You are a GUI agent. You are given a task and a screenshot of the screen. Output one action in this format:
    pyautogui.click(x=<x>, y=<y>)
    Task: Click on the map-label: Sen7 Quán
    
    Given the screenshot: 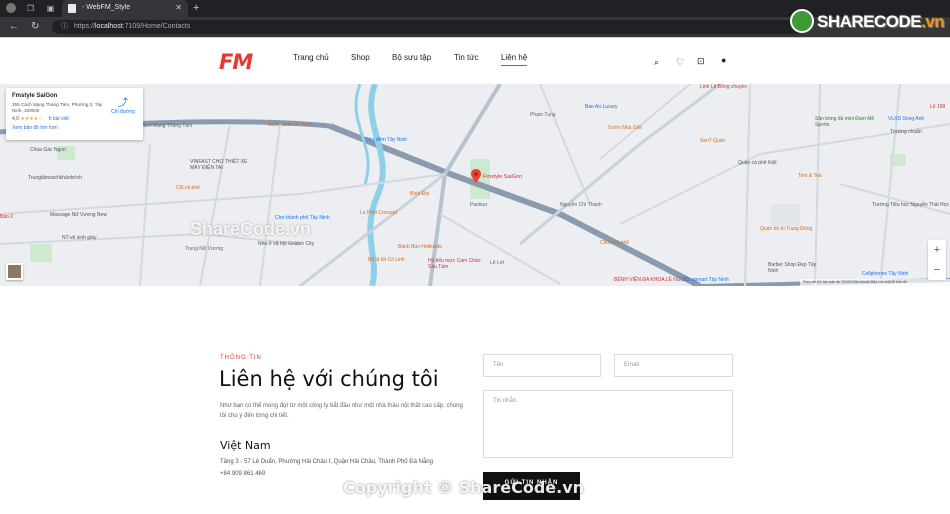 What is the action you would take?
    pyautogui.click(x=713, y=141)
    